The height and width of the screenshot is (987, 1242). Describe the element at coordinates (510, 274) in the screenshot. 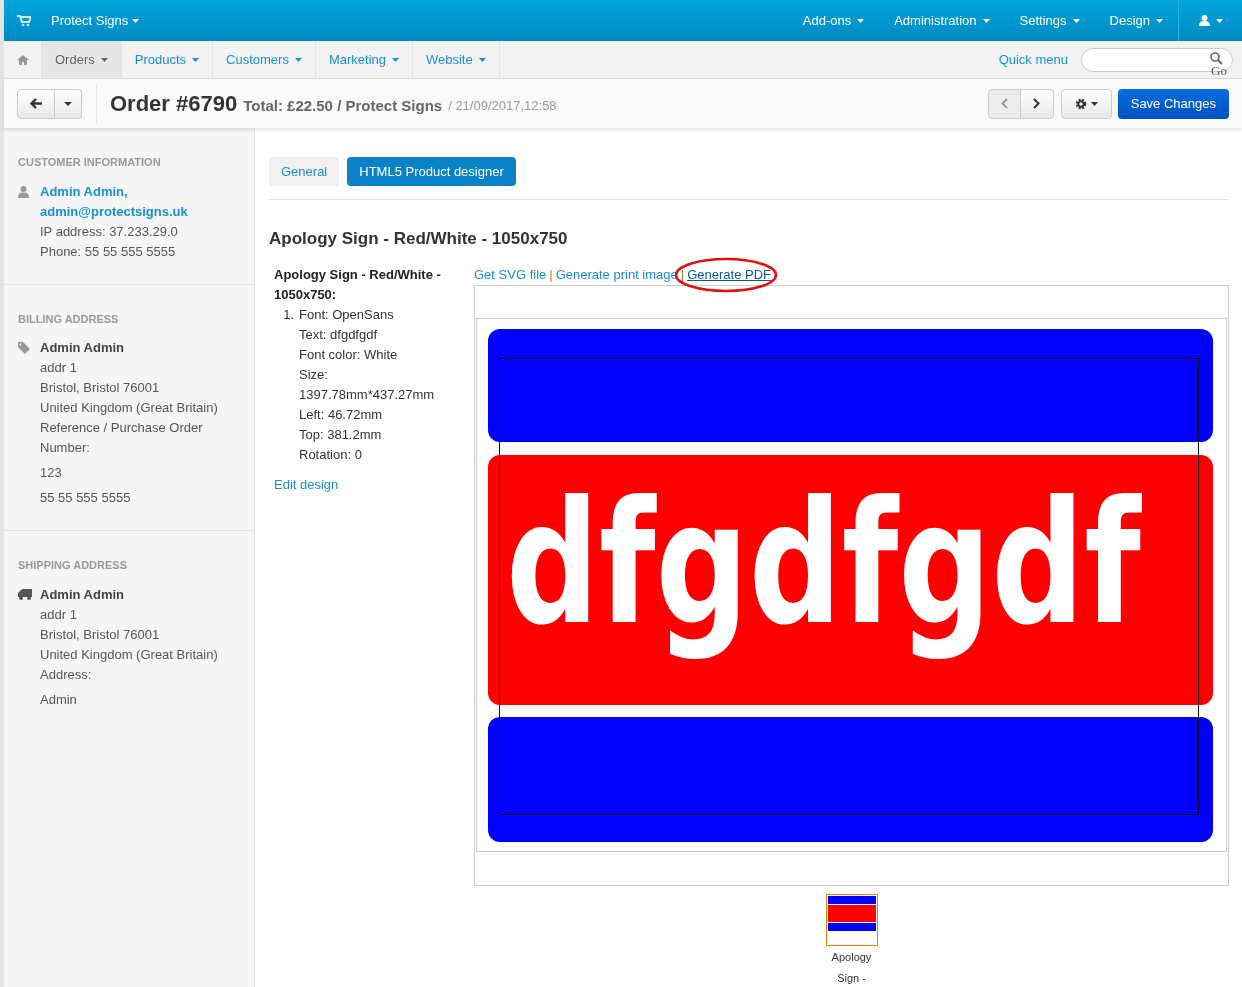

I see `action-link: Get SVG file` at that location.